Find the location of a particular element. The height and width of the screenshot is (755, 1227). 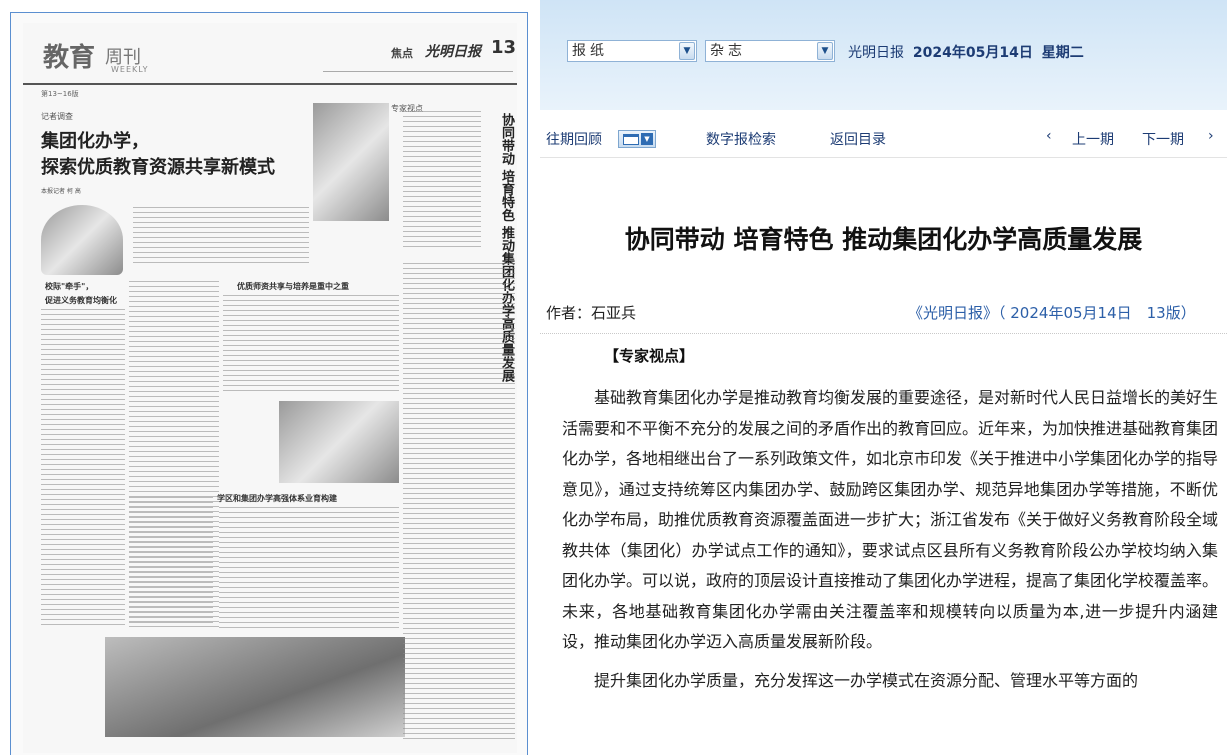

issue-date: 光明日报 2024年05月14日 星期二 is located at coordinates (966, 52).